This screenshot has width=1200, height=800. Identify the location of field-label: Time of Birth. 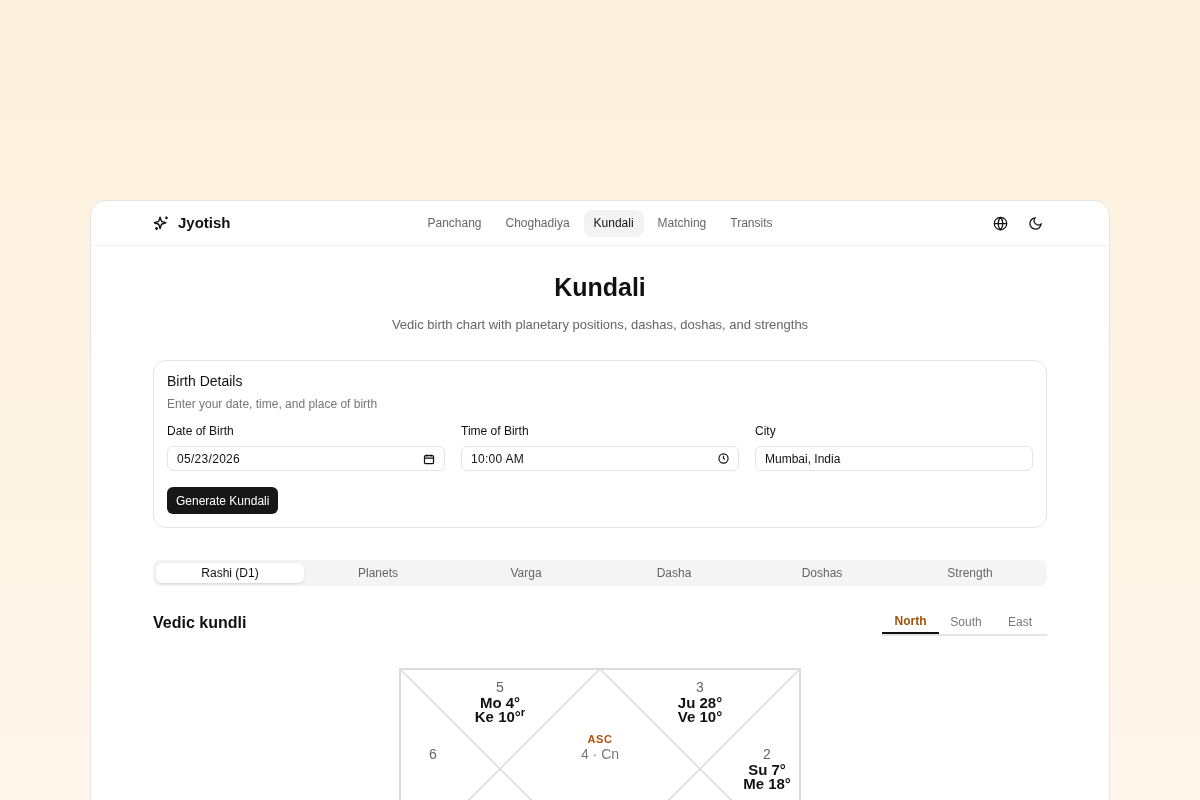
(495, 431).